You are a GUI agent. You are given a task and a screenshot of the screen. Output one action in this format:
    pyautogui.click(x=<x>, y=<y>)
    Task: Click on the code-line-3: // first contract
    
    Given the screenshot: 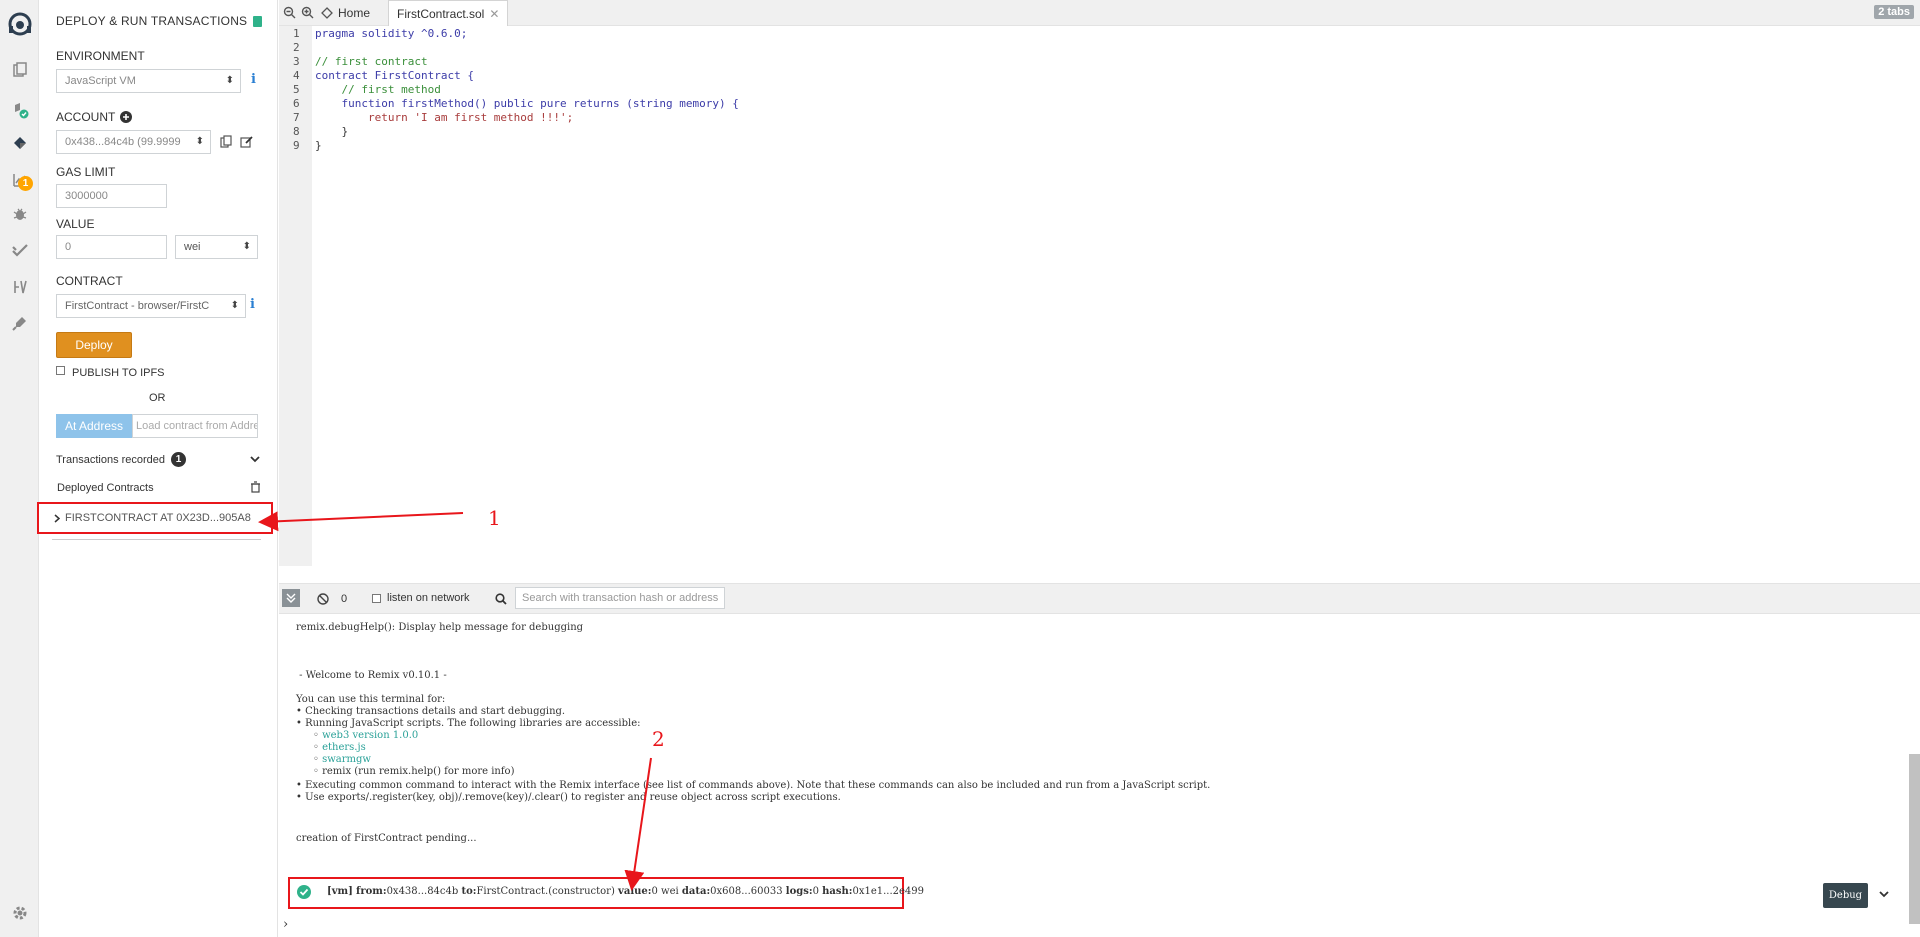 What is the action you would take?
    pyautogui.click(x=371, y=61)
    